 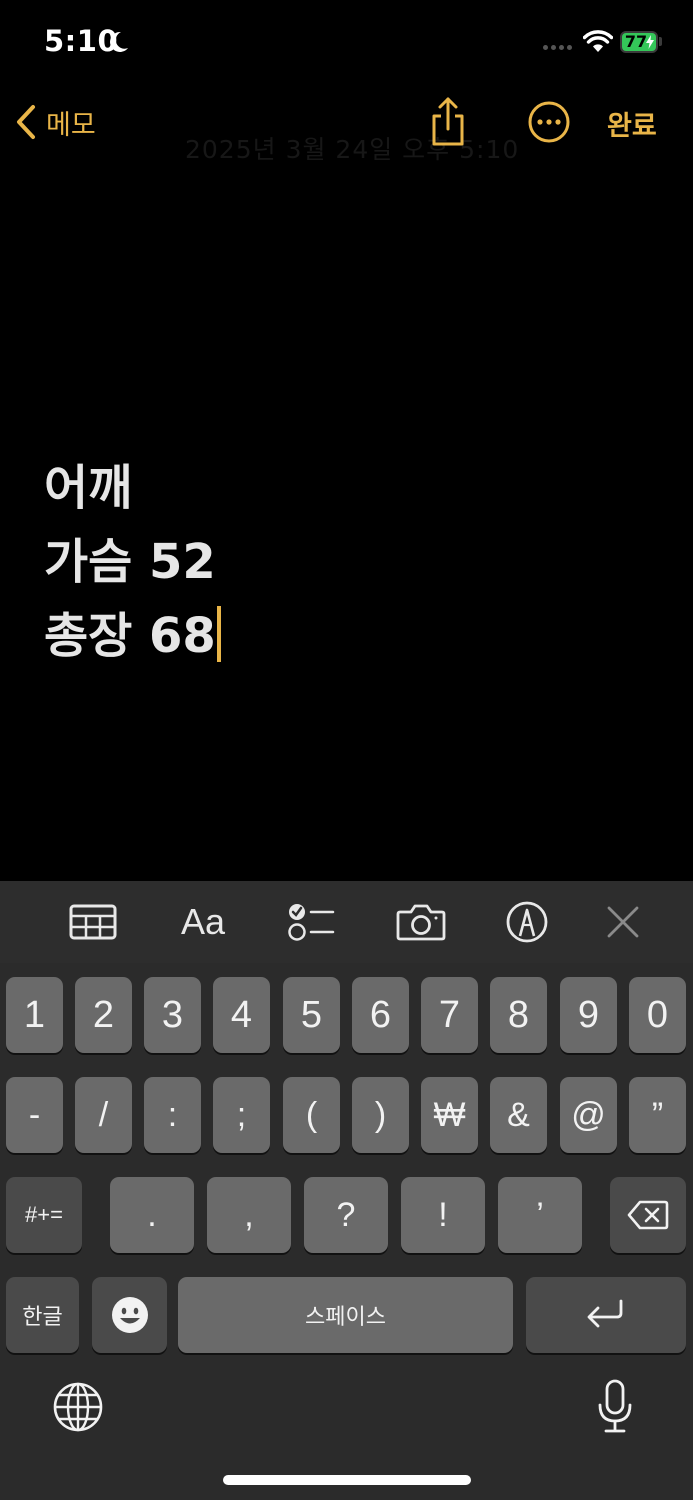 I want to click on key-semicolon: ;, so click(x=241, y=1115).